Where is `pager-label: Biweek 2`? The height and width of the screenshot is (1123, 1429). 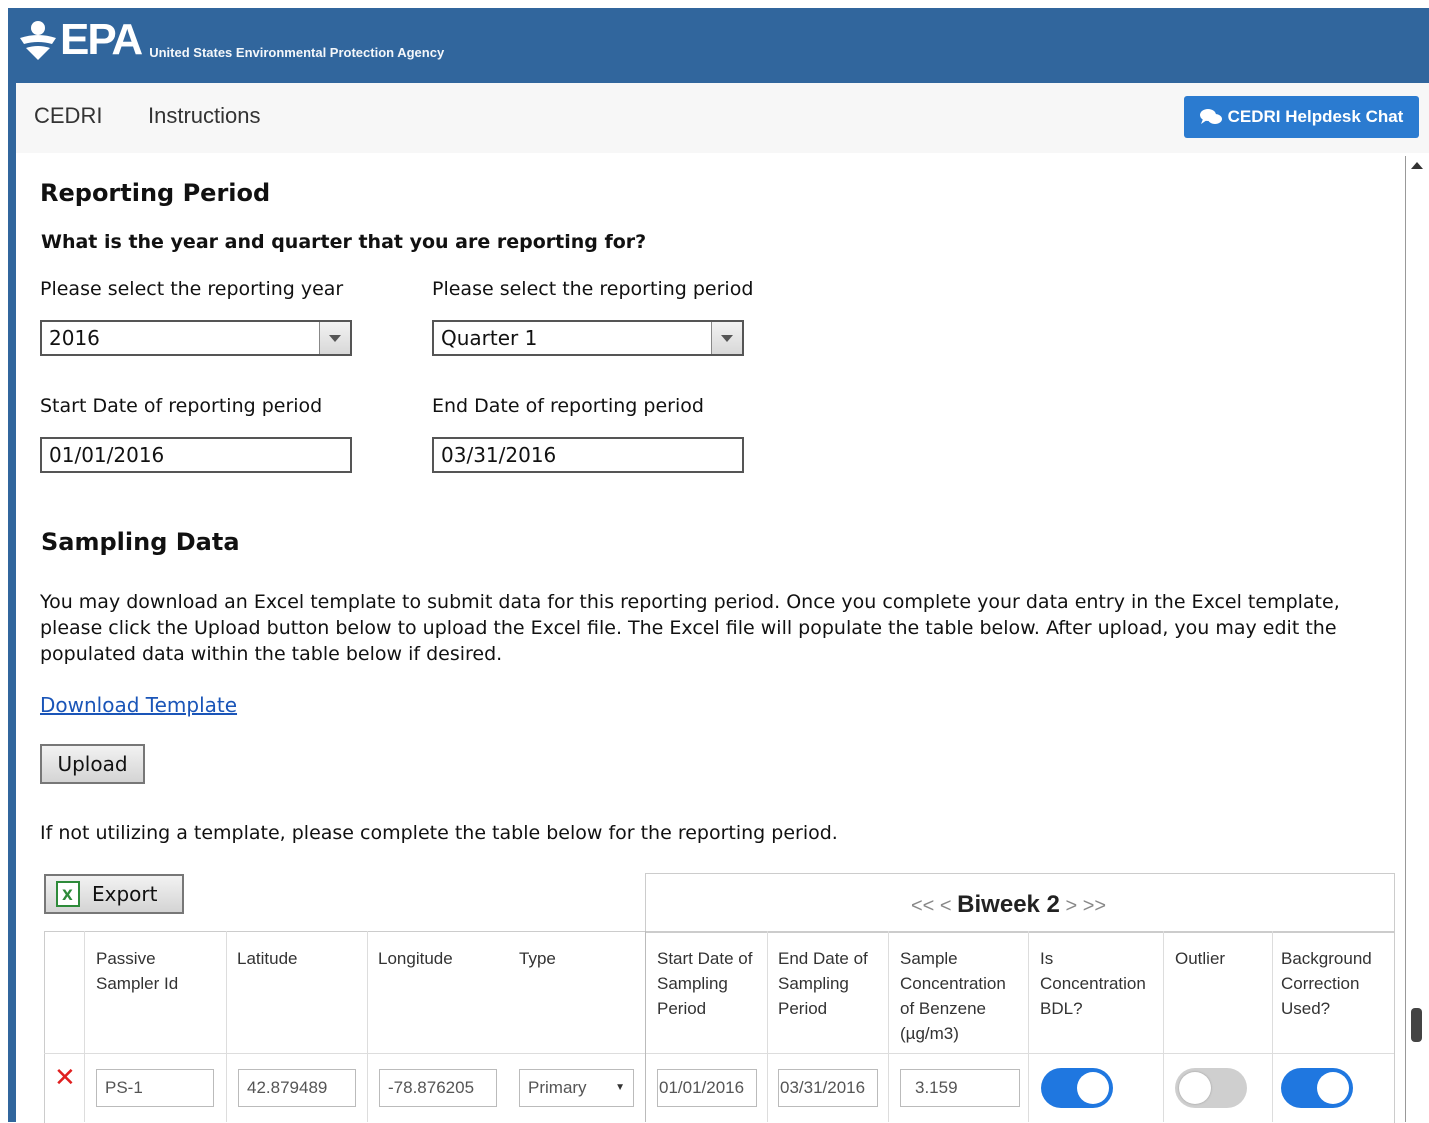
pager-label: Biweek 2 is located at coordinates (1008, 904).